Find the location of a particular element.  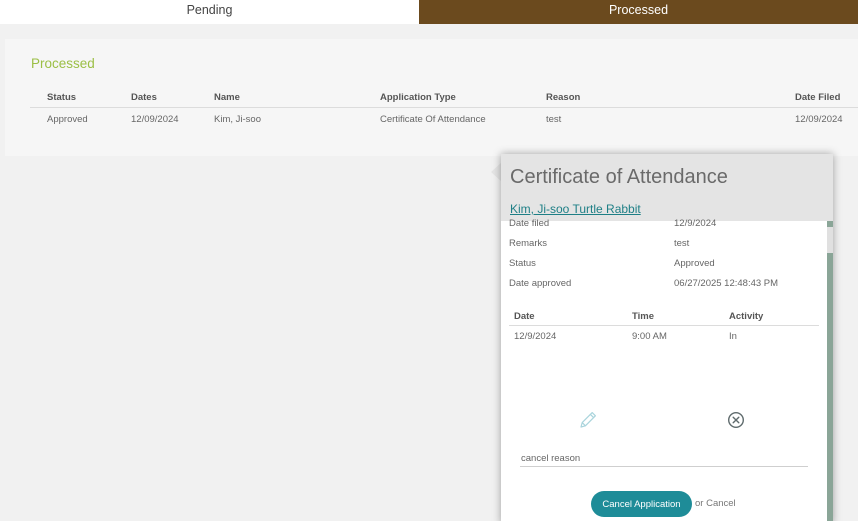

pencil-icon is located at coordinates (588, 420).